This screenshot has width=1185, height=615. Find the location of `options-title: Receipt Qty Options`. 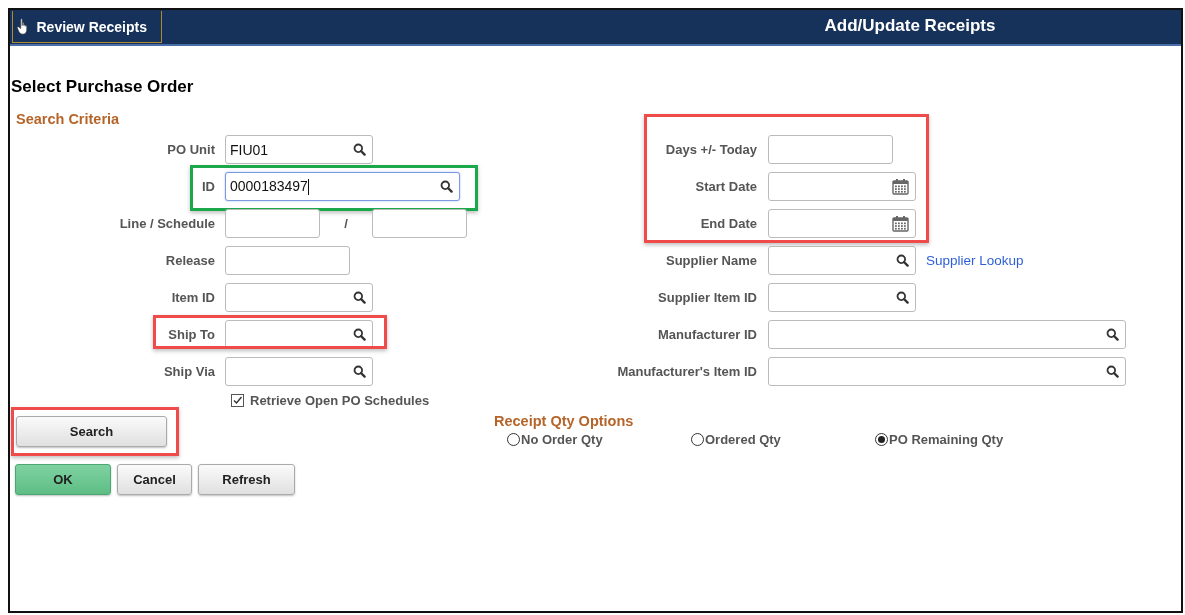

options-title: Receipt Qty Options is located at coordinates (564, 421).